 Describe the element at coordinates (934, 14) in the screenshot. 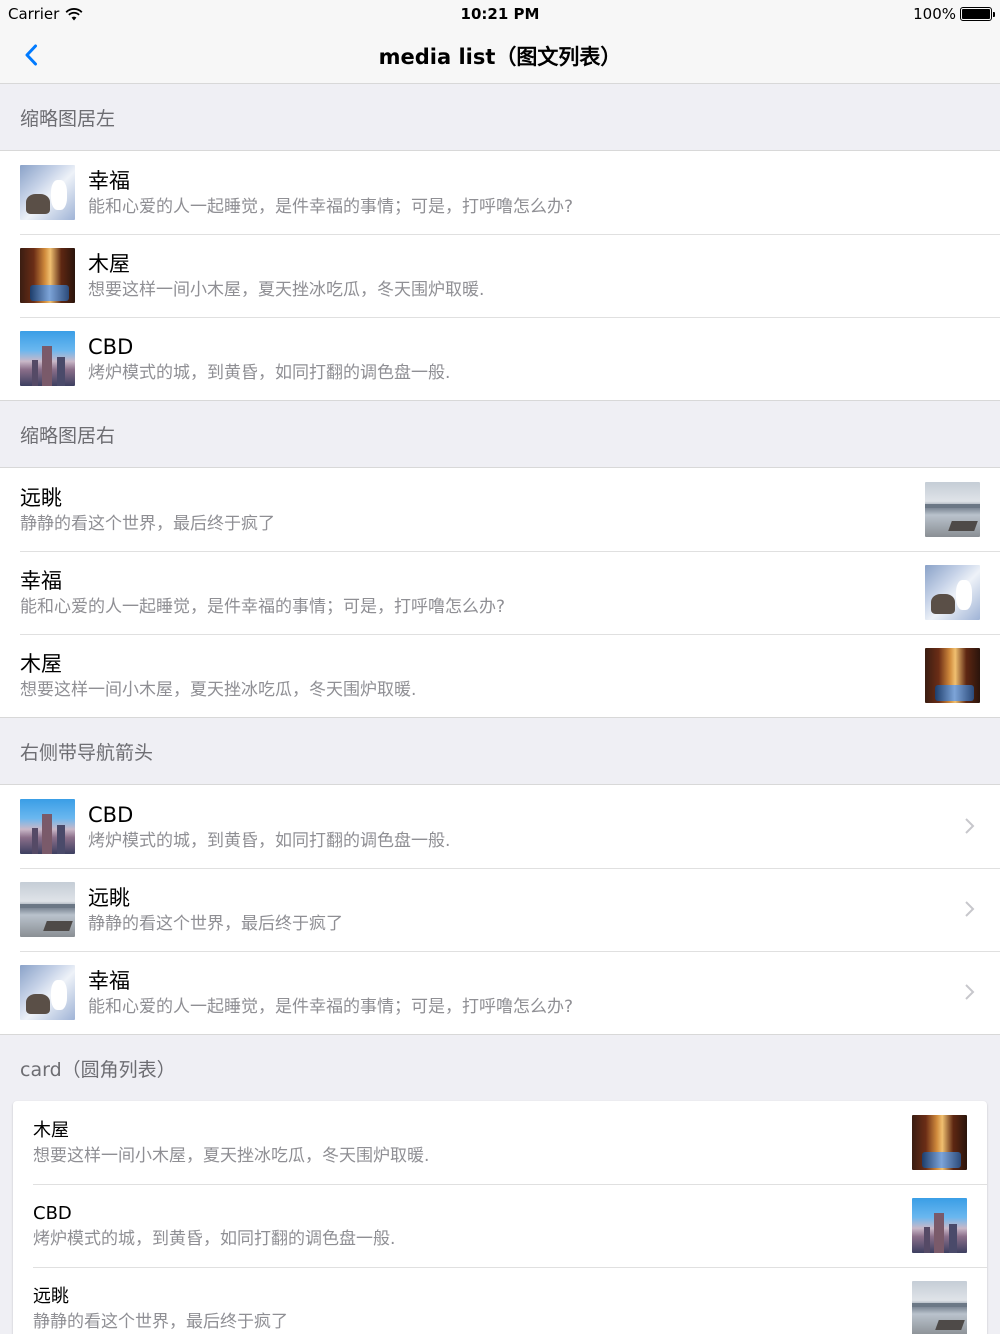

I see `battery-percent: 100%` at that location.